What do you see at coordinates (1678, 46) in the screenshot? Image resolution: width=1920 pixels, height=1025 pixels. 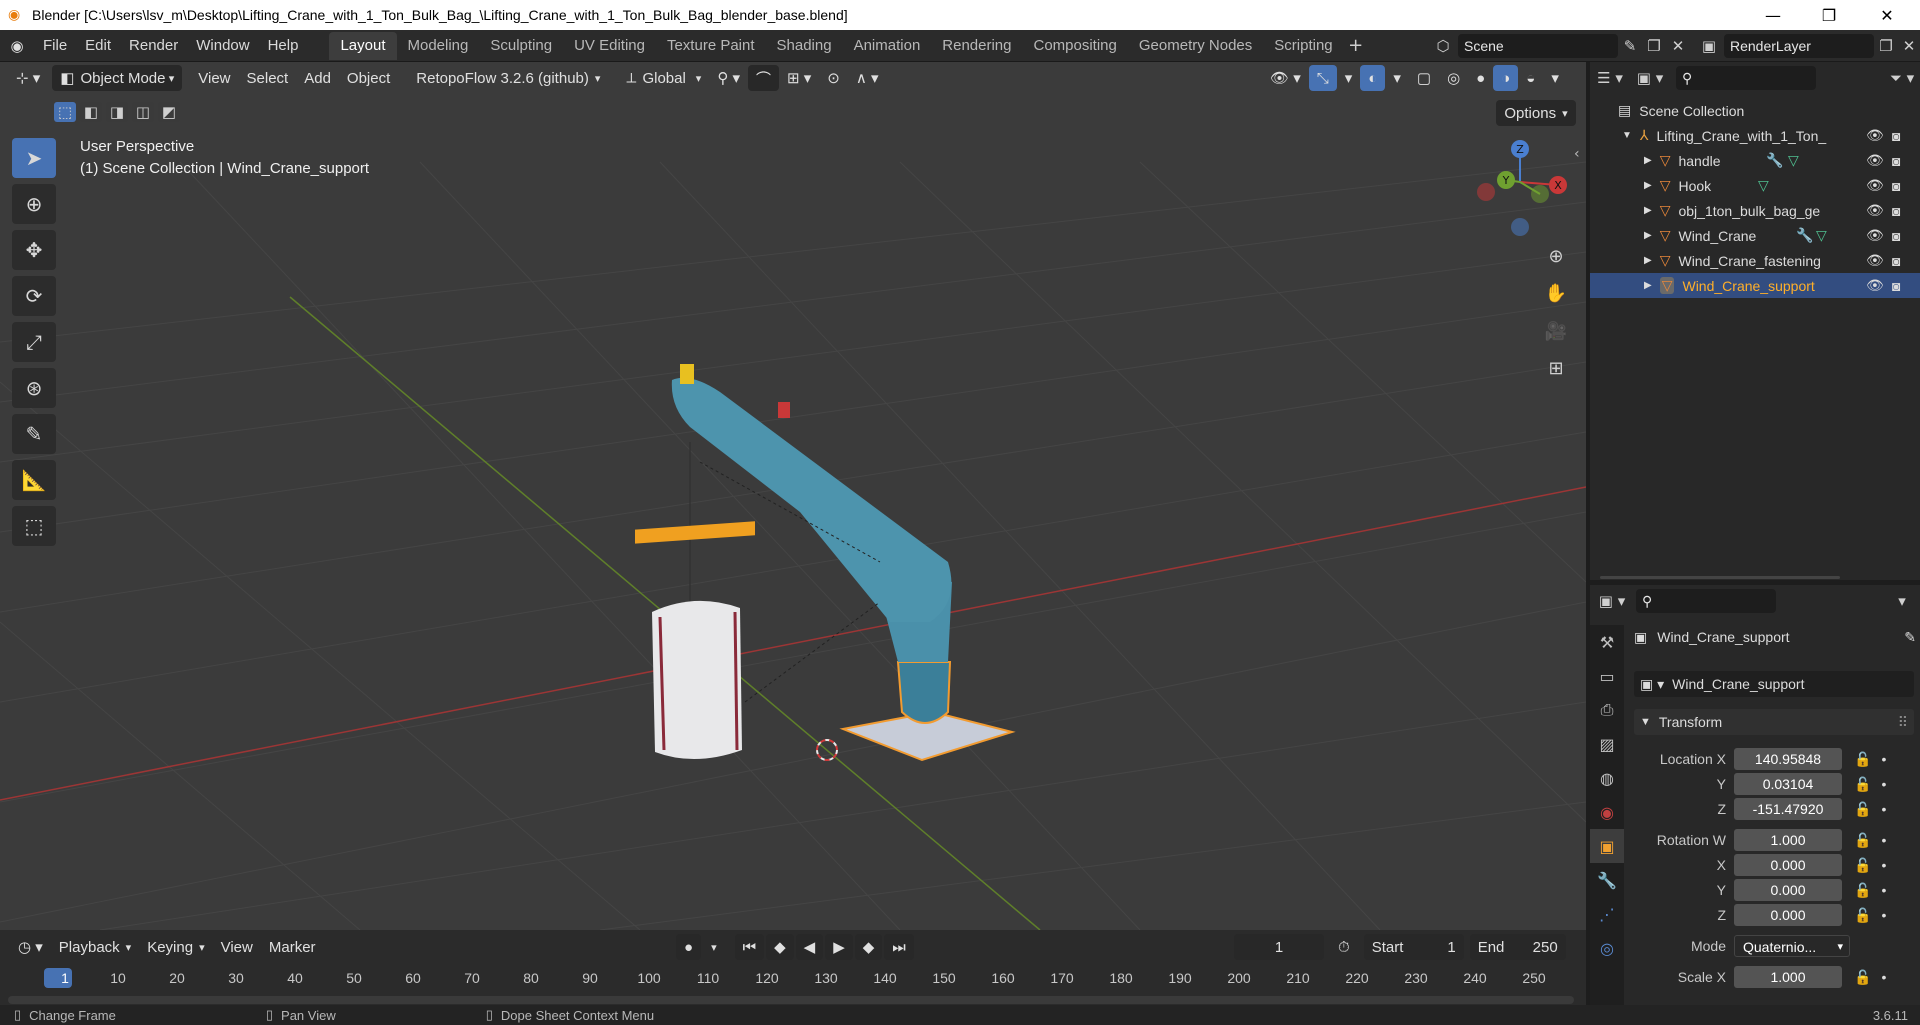 I see `delete-scene-icon: ✕` at bounding box center [1678, 46].